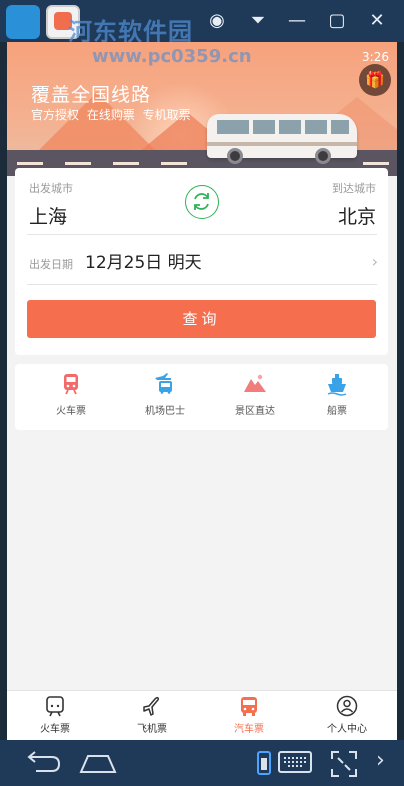 The height and width of the screenshot is (786, 404). Describe the element at coordinates (375, 80) in the screenshot. I see `gift-icon: 🎁` at that location.